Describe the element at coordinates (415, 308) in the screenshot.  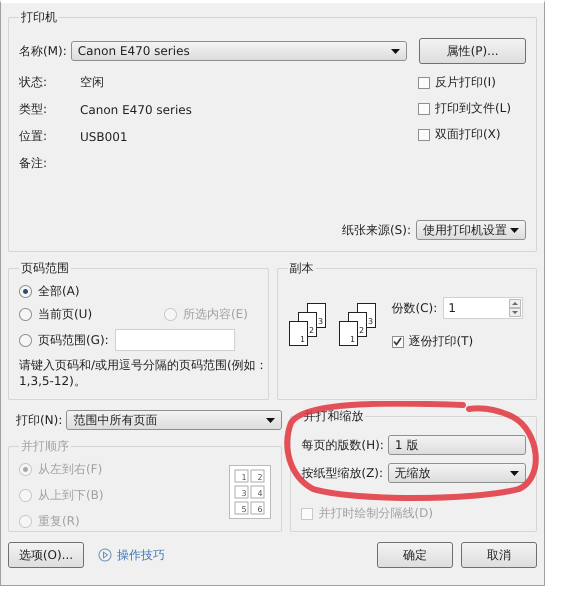
I see `field-label: 份数(C):` at that location.